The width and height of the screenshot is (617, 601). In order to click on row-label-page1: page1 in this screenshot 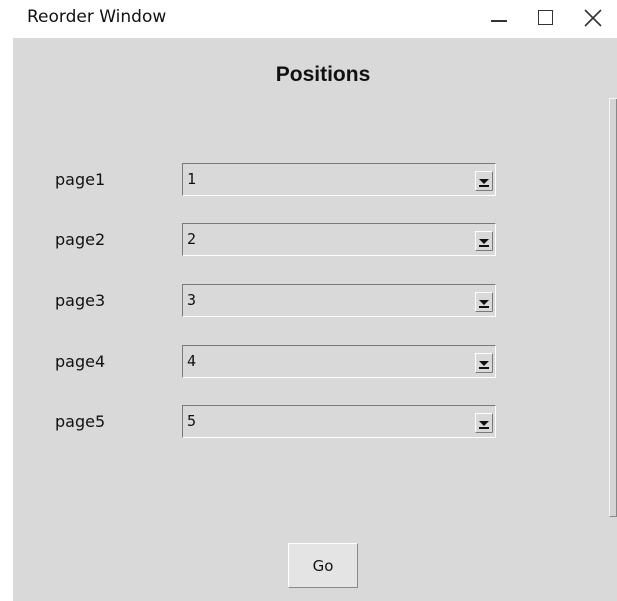, I will do `click(80, 179)`.